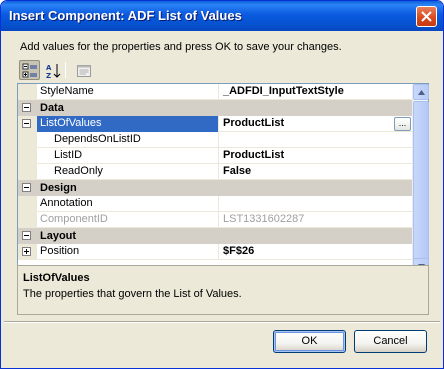 The image size is (444, 369). What do you see at coordinates (26, 251) in the screenshot?
I see `expand-icon` at bounding box center [26, 251].